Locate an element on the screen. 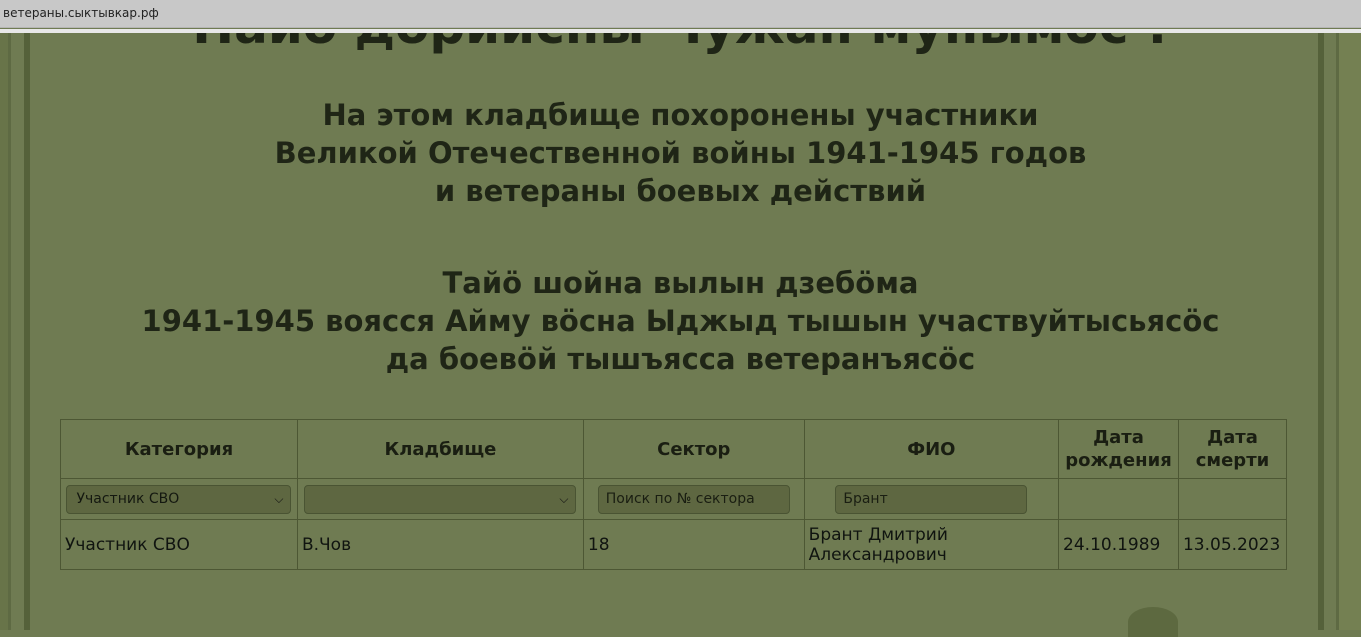  heading-russian-line-3: и ветераны боевых действий is located at coordinates (680, 191).